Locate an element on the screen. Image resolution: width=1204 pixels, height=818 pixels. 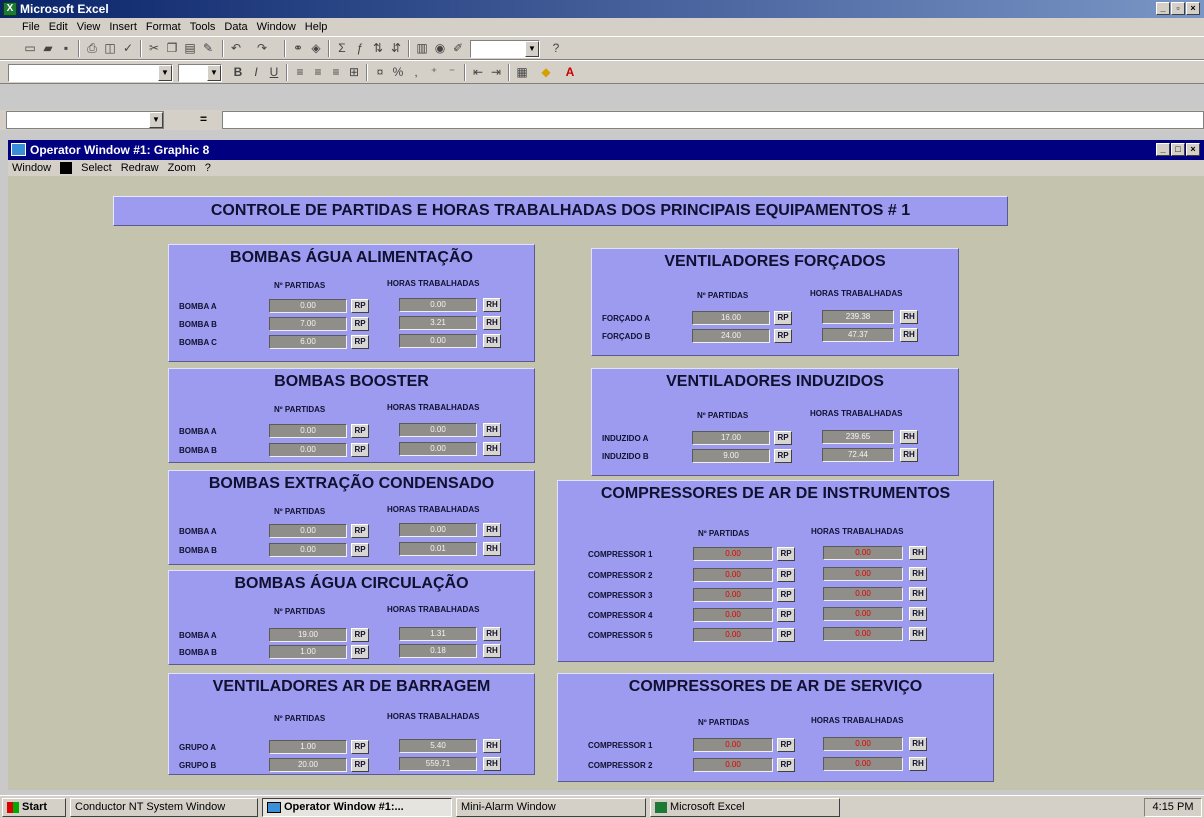
comma-icon: , is located at coordinates (416, 72).